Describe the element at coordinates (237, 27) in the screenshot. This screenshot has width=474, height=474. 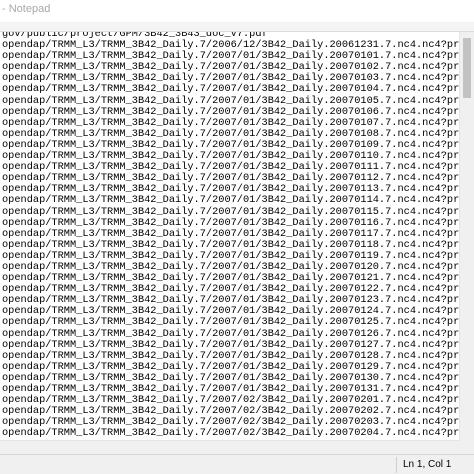
I see `menu-bar` at that location.